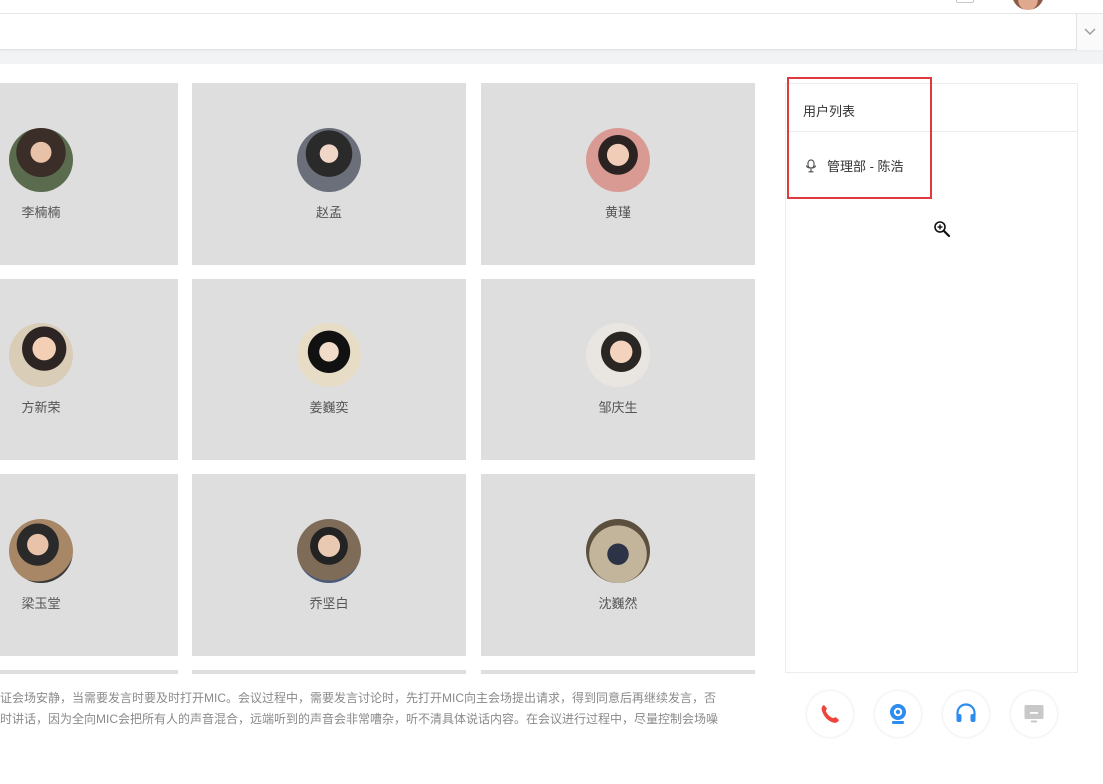 The height and width of the screenshot is (784, 1103). Describe the element at coordinates (551, 32) in the screenshot. I see `meeting-toolbar` at that location.